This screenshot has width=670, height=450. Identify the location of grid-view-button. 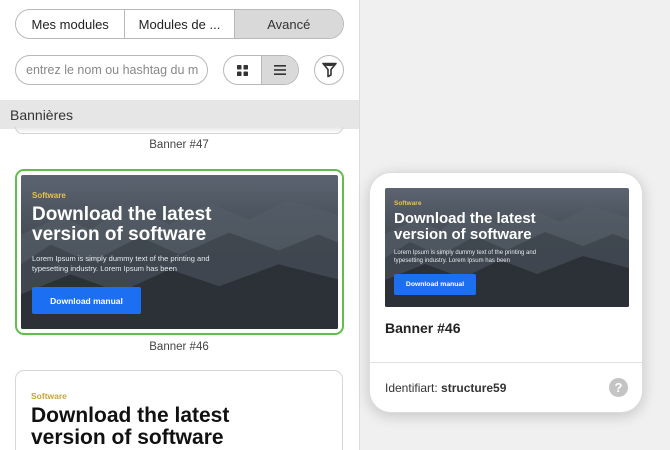
(242, 70).